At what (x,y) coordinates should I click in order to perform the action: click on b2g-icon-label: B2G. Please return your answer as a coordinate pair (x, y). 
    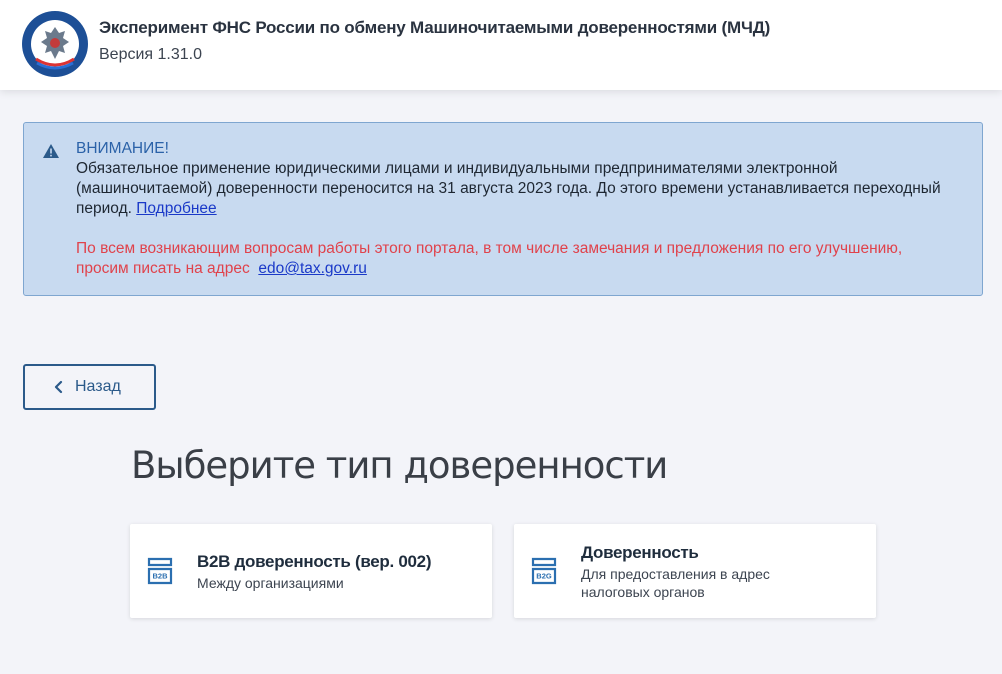
    Looking at the image, I should click on (544, 576).